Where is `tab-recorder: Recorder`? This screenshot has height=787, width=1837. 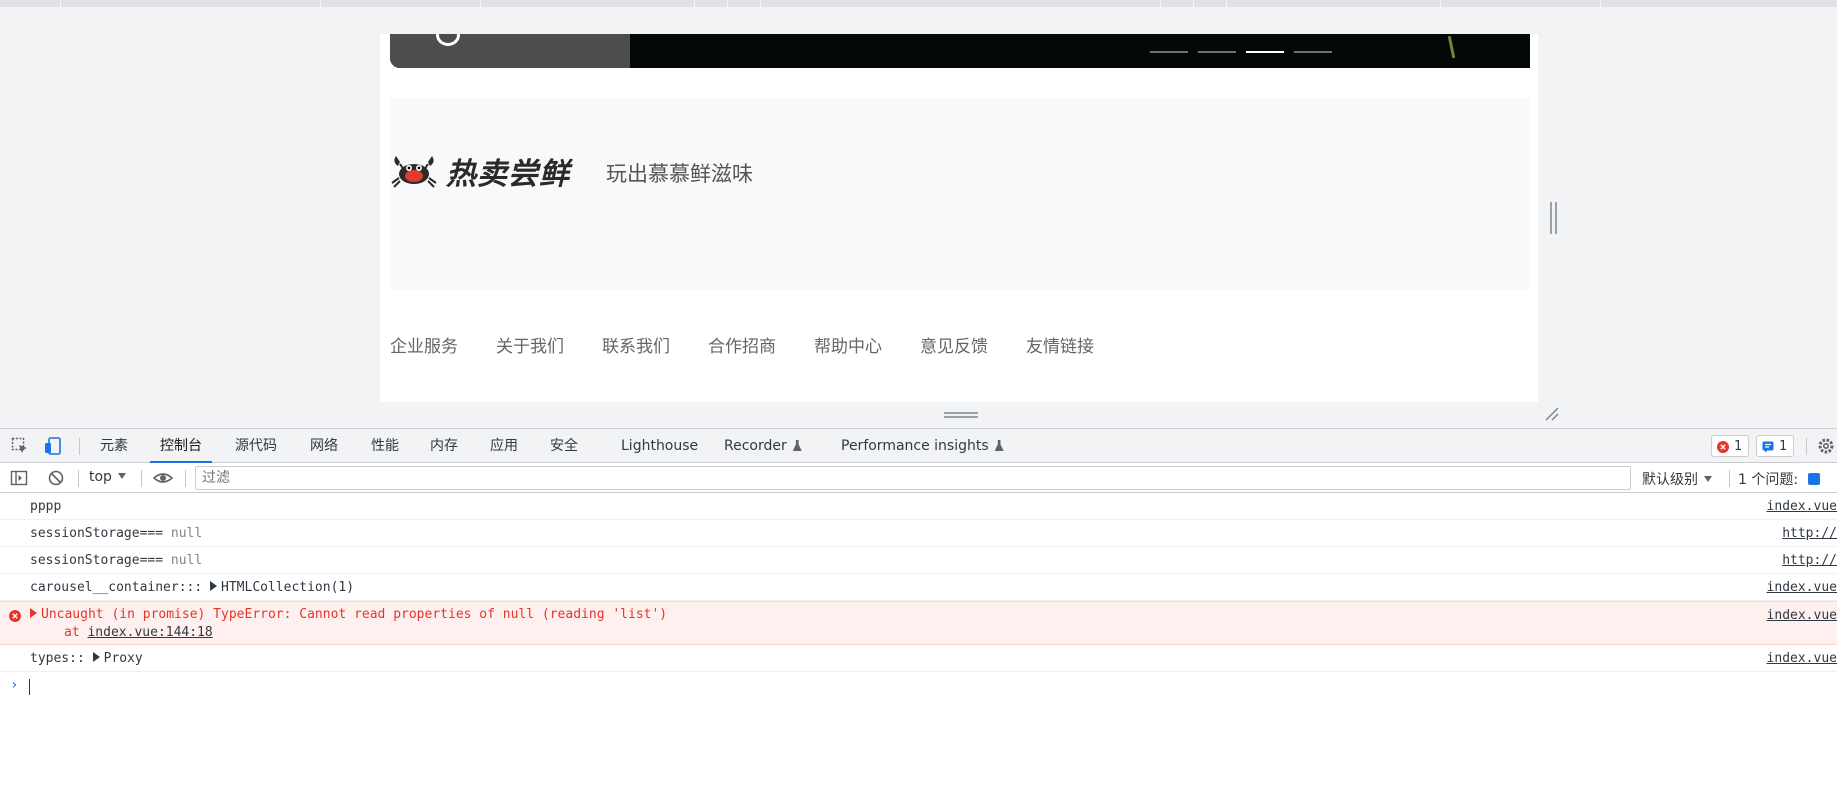
tab-recorder: Recorder is located at coordinates (763, 446).